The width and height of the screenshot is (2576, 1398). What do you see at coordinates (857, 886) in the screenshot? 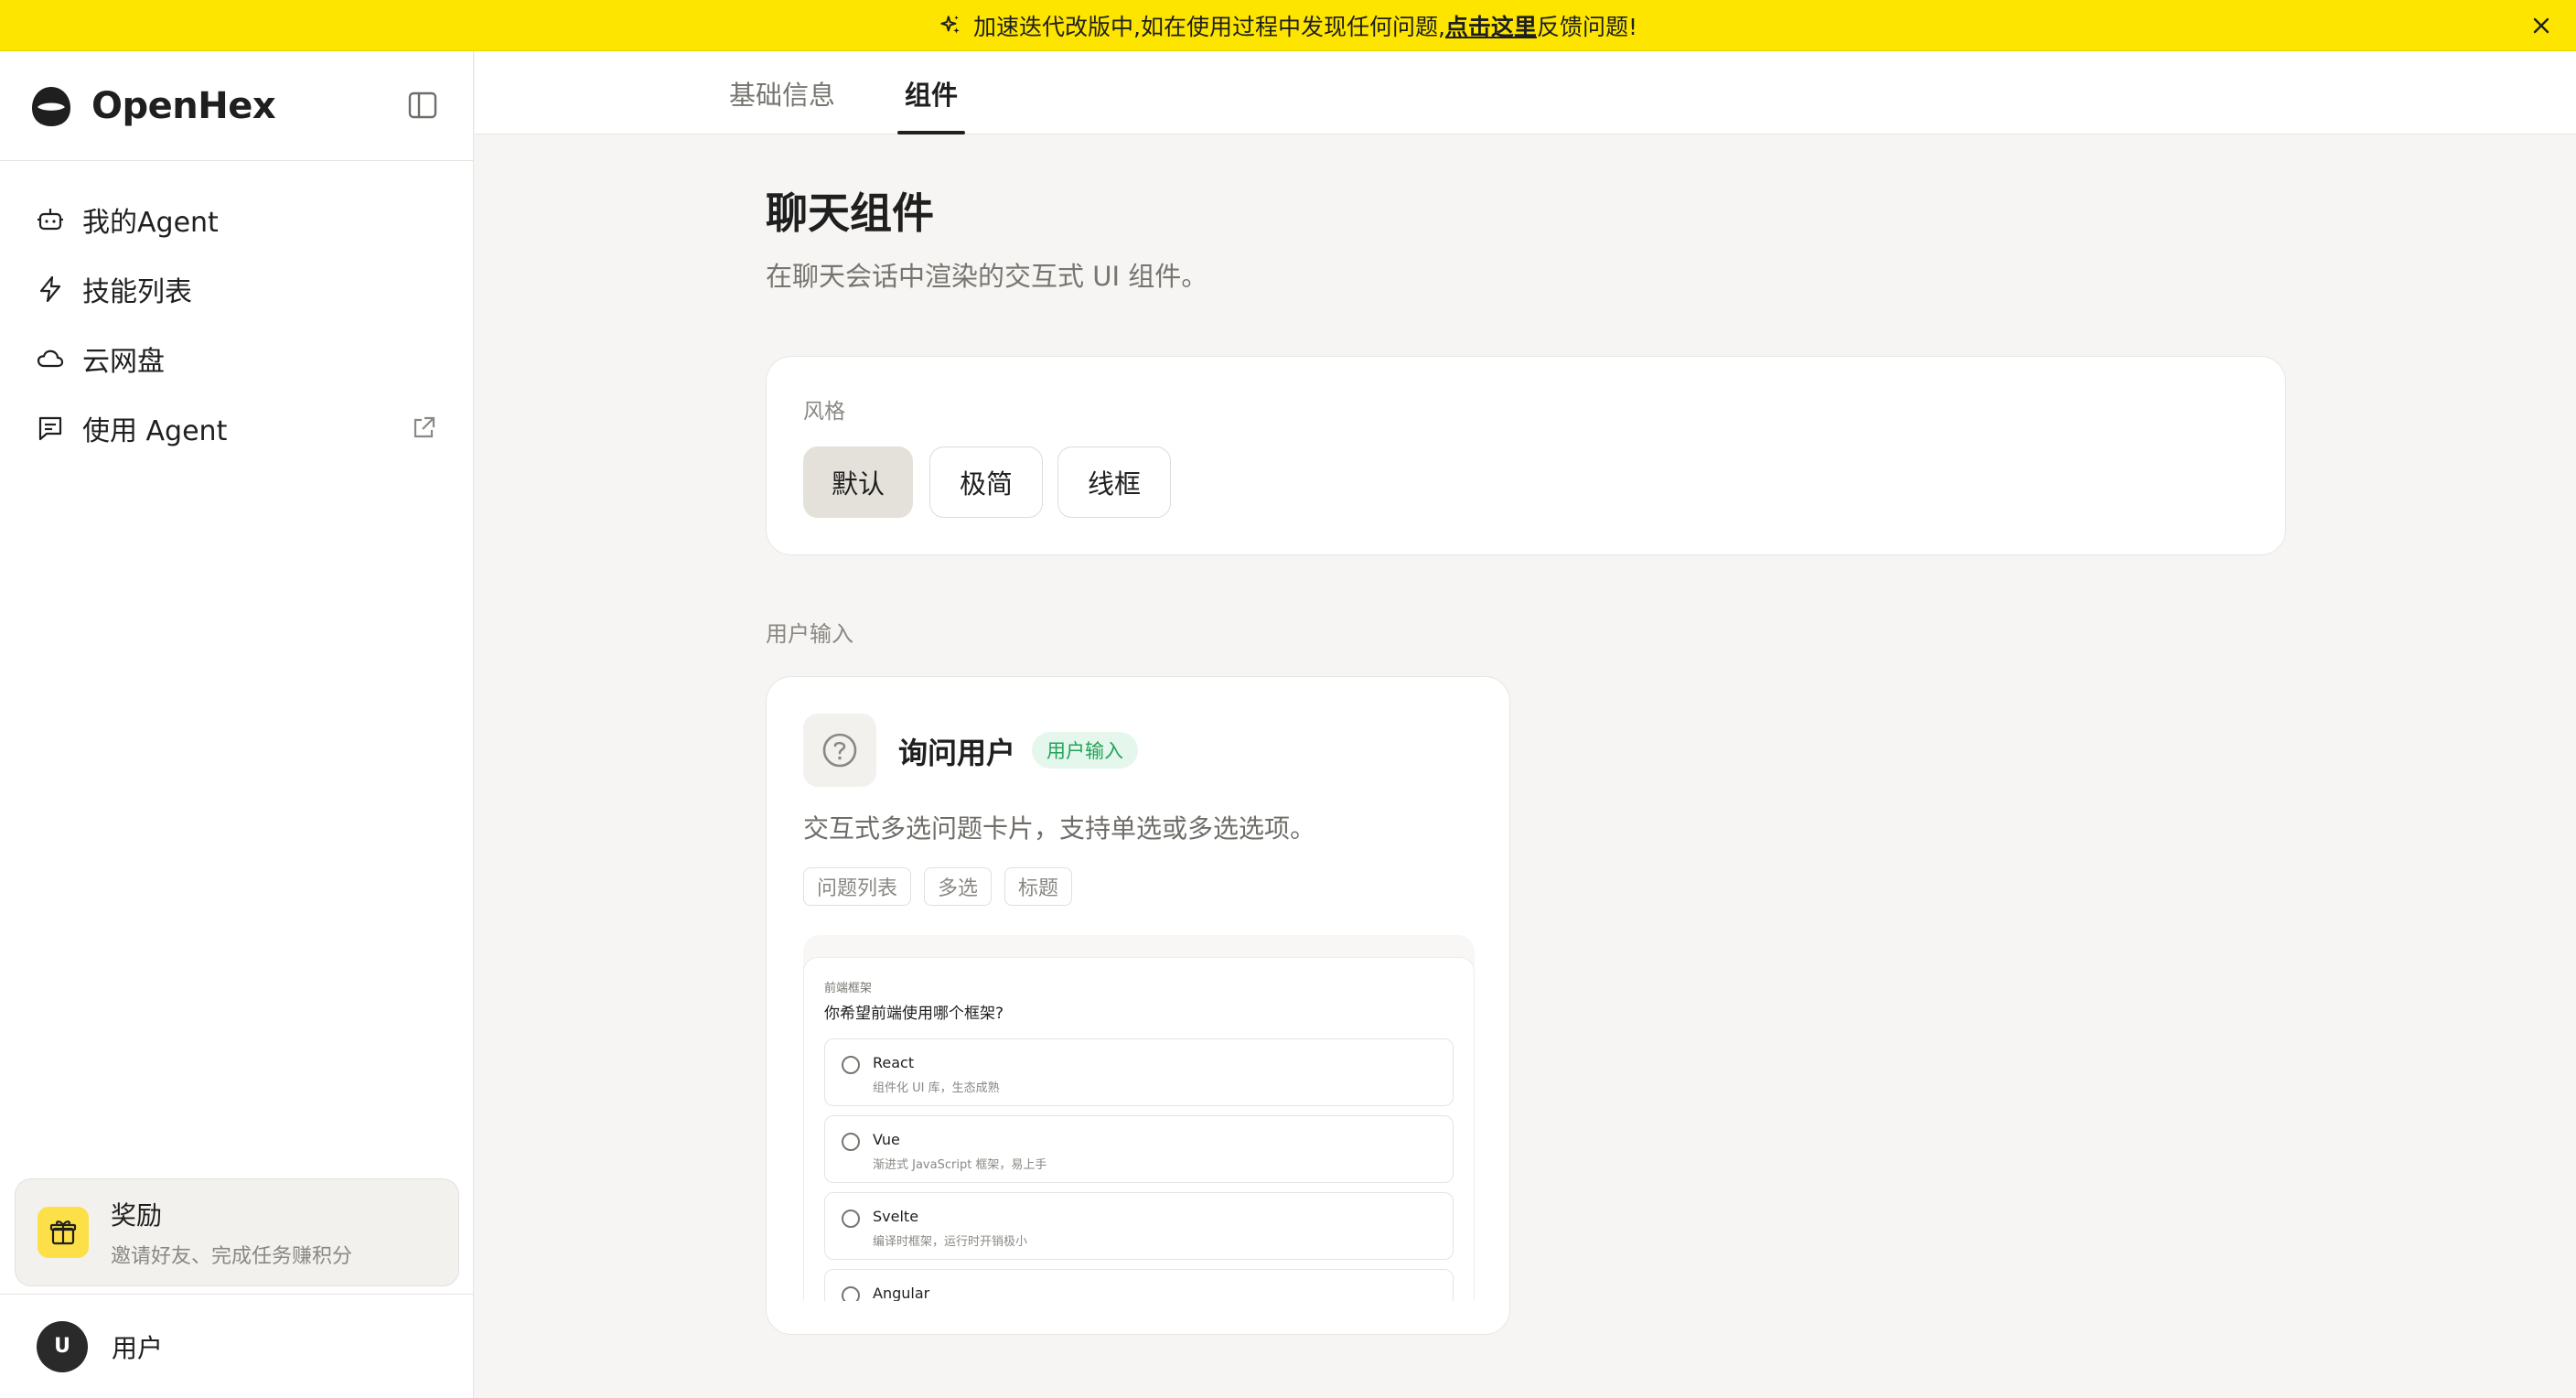
I see `tag: 问题列表` at bounding box center [857, 886].